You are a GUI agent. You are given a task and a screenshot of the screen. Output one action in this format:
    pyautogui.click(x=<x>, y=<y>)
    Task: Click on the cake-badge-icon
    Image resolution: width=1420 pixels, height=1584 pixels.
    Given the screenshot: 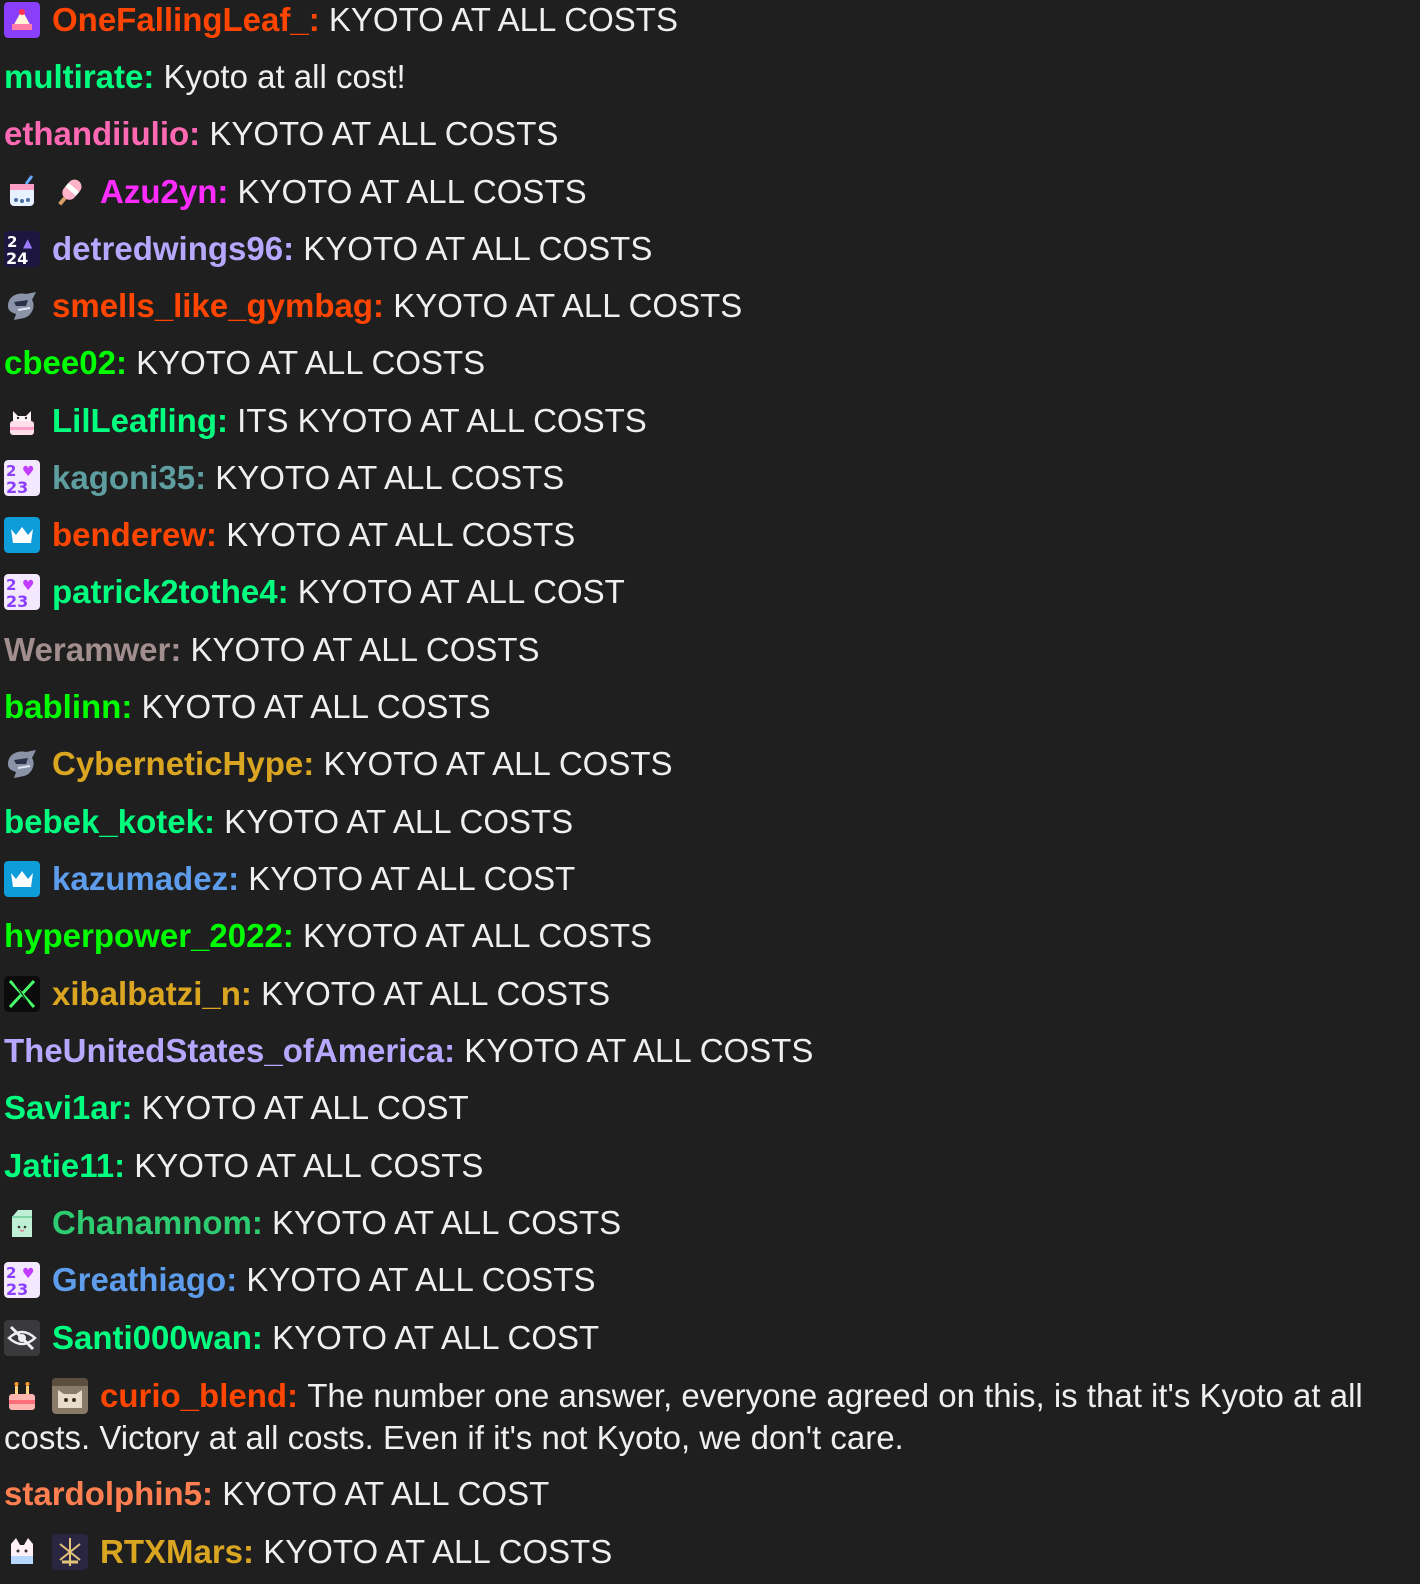 What is the action you would take?
    pyautogui.click(x=22, y=20)
    